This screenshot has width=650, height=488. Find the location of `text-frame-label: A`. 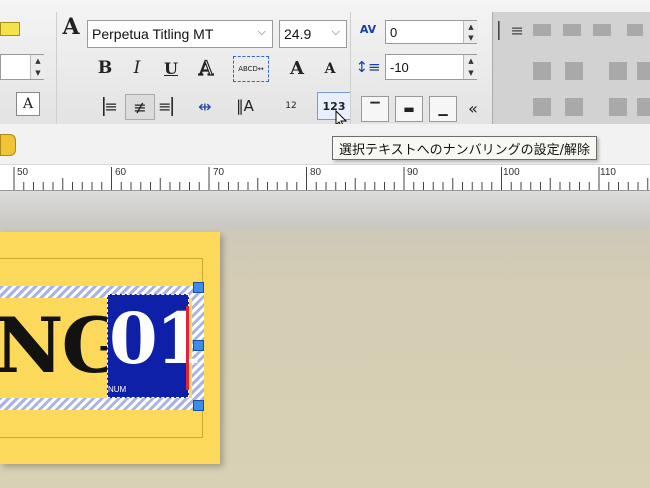

text-frame-label: A is located at coordinates (28, 104).